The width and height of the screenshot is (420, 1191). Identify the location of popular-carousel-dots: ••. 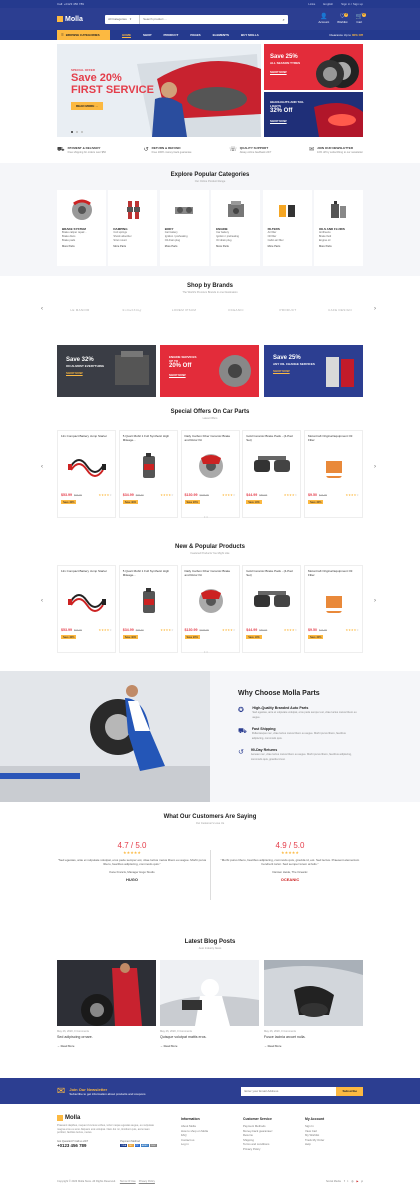
(206, 651).